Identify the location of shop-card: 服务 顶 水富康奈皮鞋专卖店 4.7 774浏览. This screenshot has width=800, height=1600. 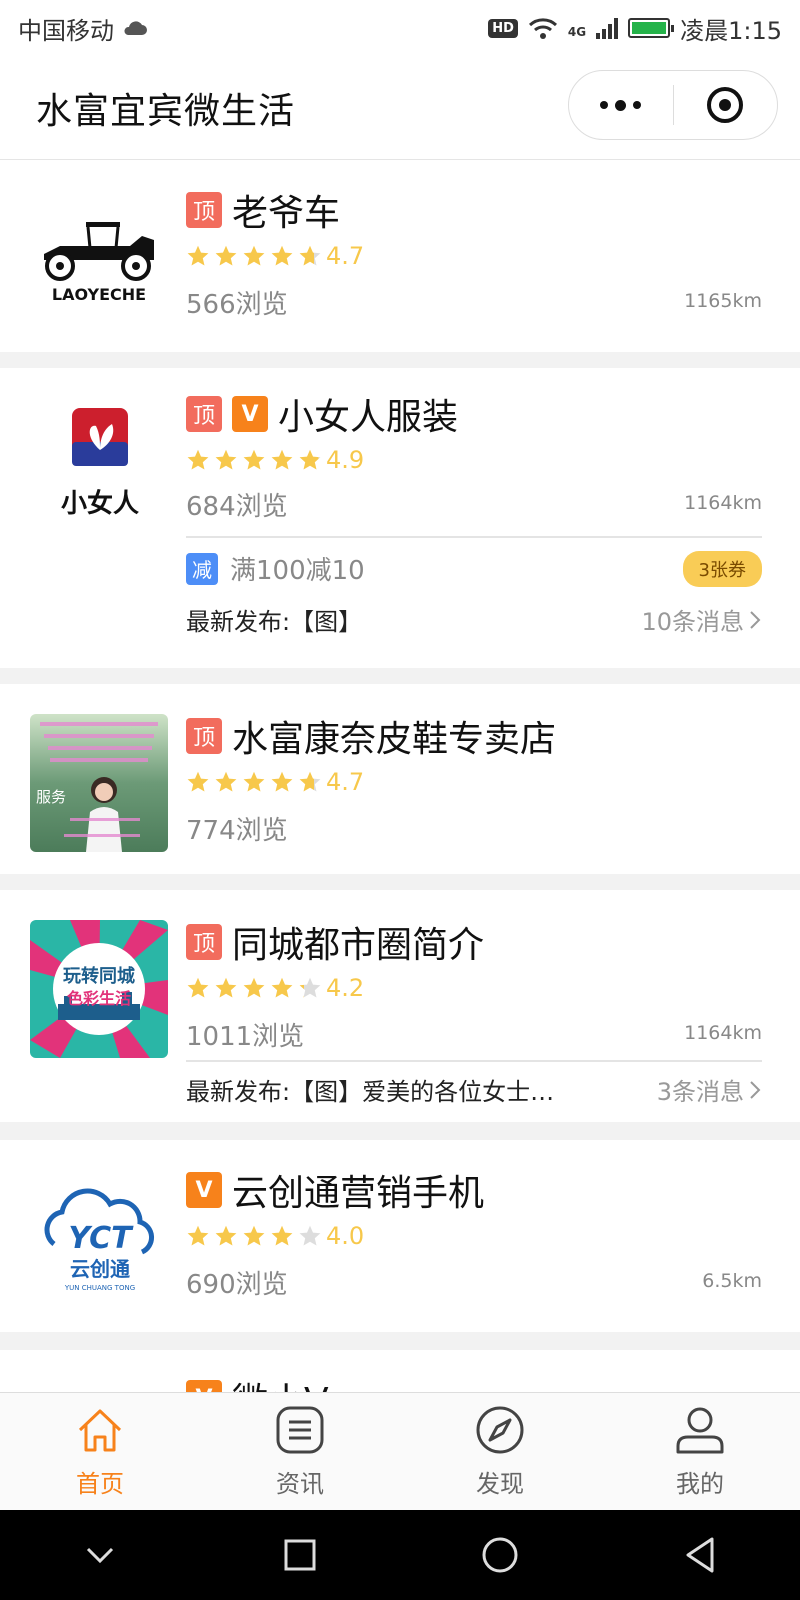
(400, 779).